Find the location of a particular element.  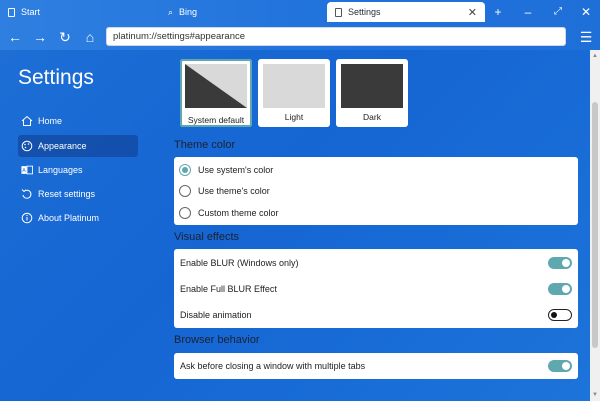

toggle-disable-animation is located at coordinates (560, 315).